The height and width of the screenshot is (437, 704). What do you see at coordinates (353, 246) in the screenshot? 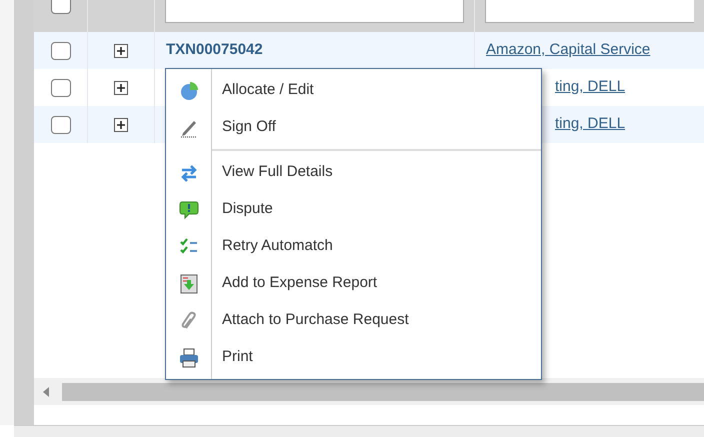
I see `menu-item: Retry Automatch` at bounding box center [353, 246].